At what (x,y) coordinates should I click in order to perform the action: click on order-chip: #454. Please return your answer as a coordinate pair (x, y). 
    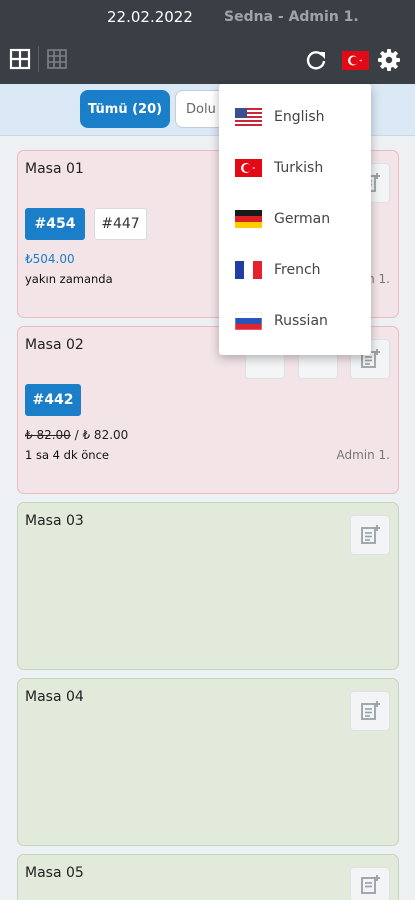
    Looking at the image, I should click on (55, 224).